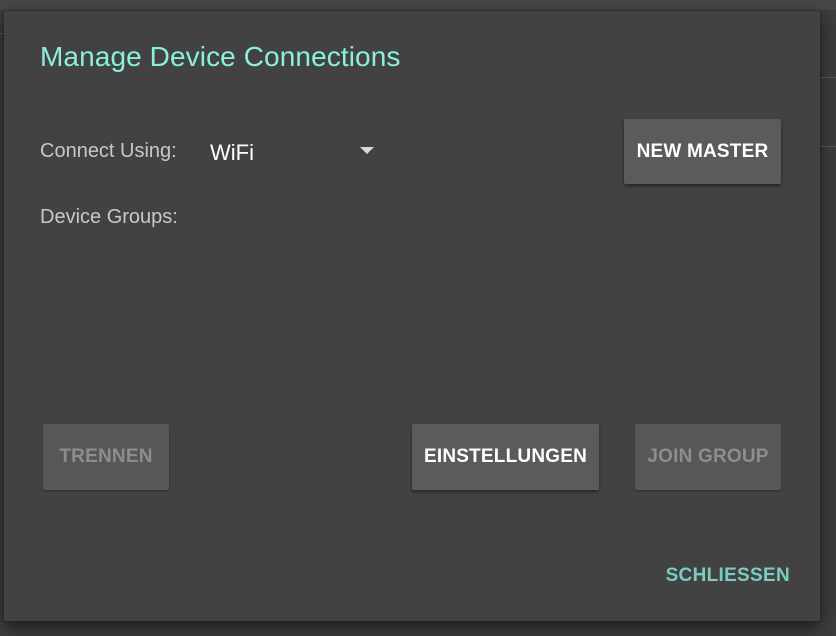  I want to click on background-toolbar, so click(418, 5).